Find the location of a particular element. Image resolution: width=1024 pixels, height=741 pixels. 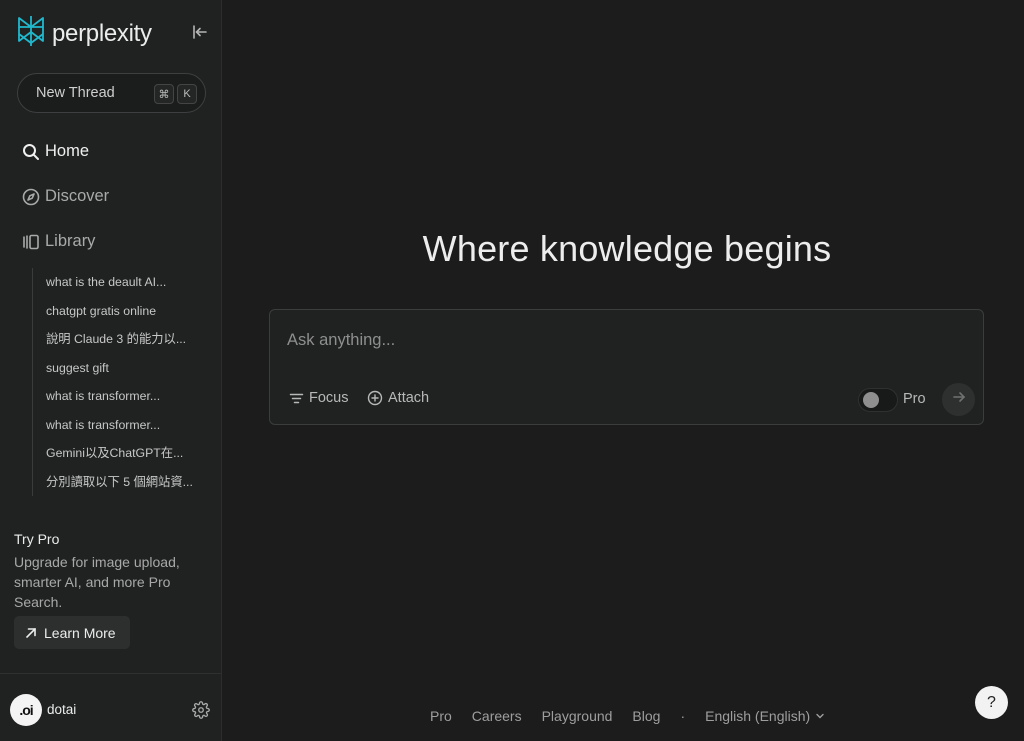

compass-icon is located at coordinates (31, 197).